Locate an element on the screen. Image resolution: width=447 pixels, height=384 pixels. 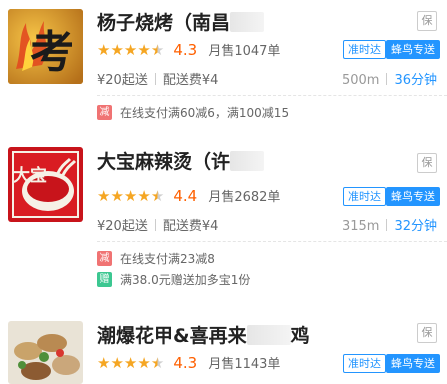
monthly-sales: 月售1047单 is located at coordinates (244, 51).